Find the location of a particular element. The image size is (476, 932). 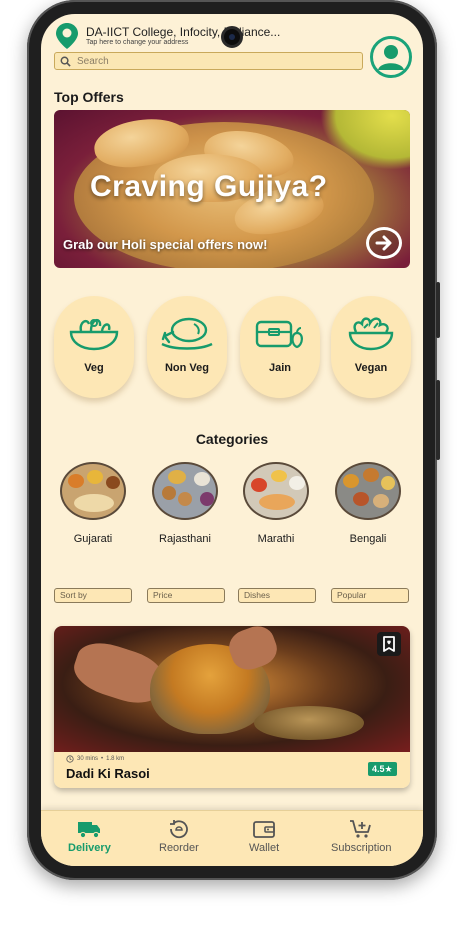

gujarati-thali-image is located at coordinates (93, 491).